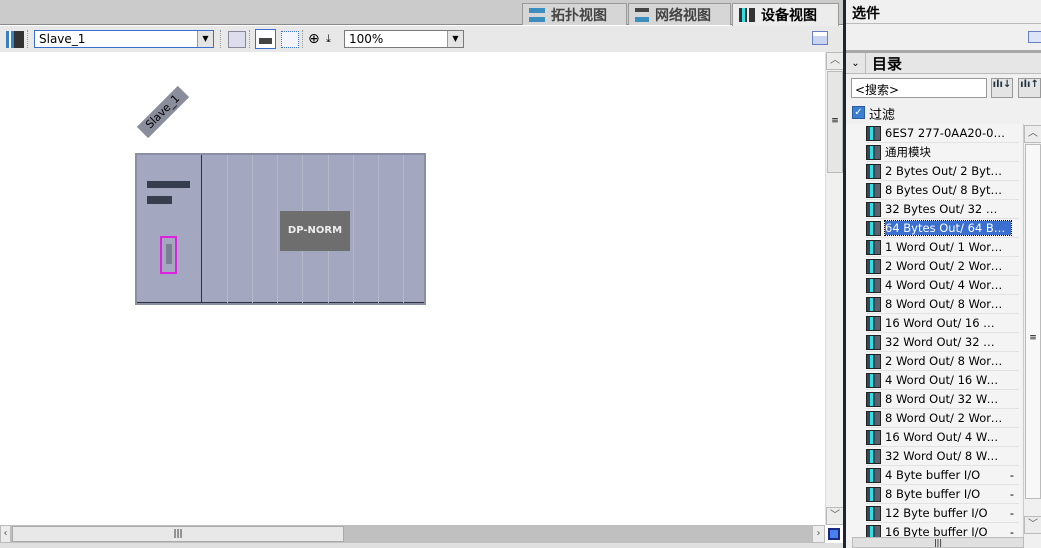  Describe the element at coordinates (574, 14) in the screenshot. I see `tab-topology-view: 拓扑视图` at that location.